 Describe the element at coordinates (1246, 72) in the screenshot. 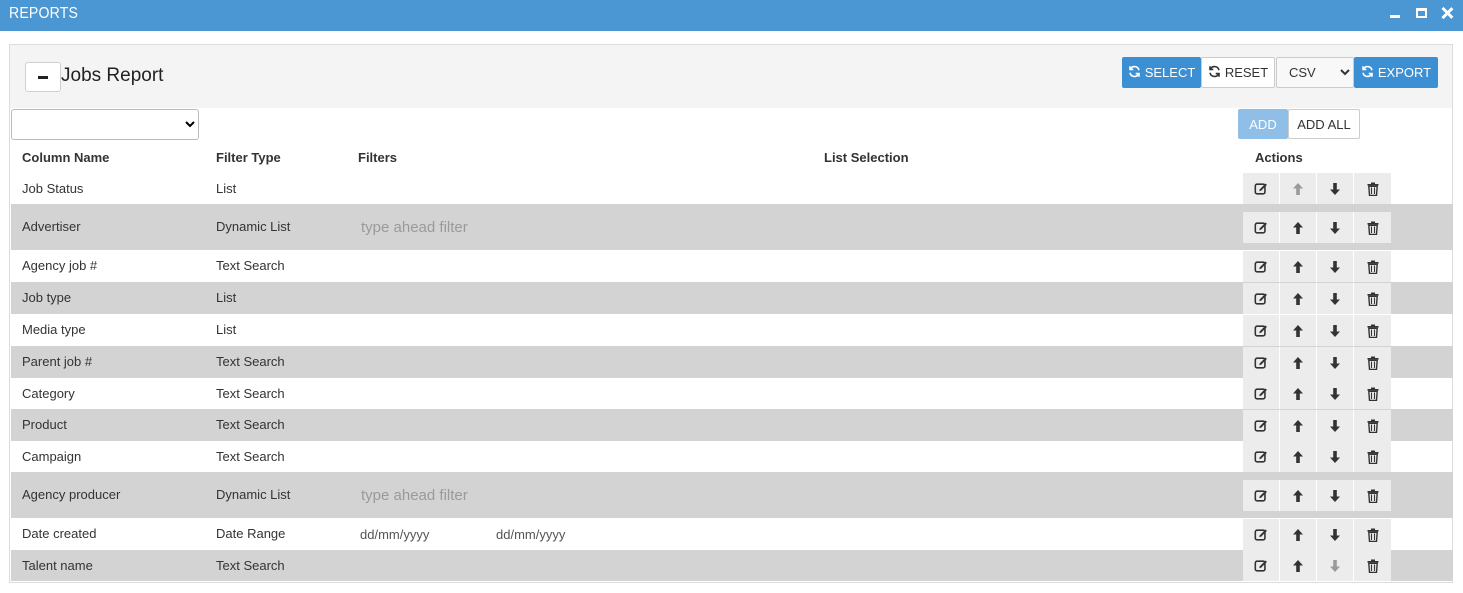

I see `reset-label: RESET` at that location.